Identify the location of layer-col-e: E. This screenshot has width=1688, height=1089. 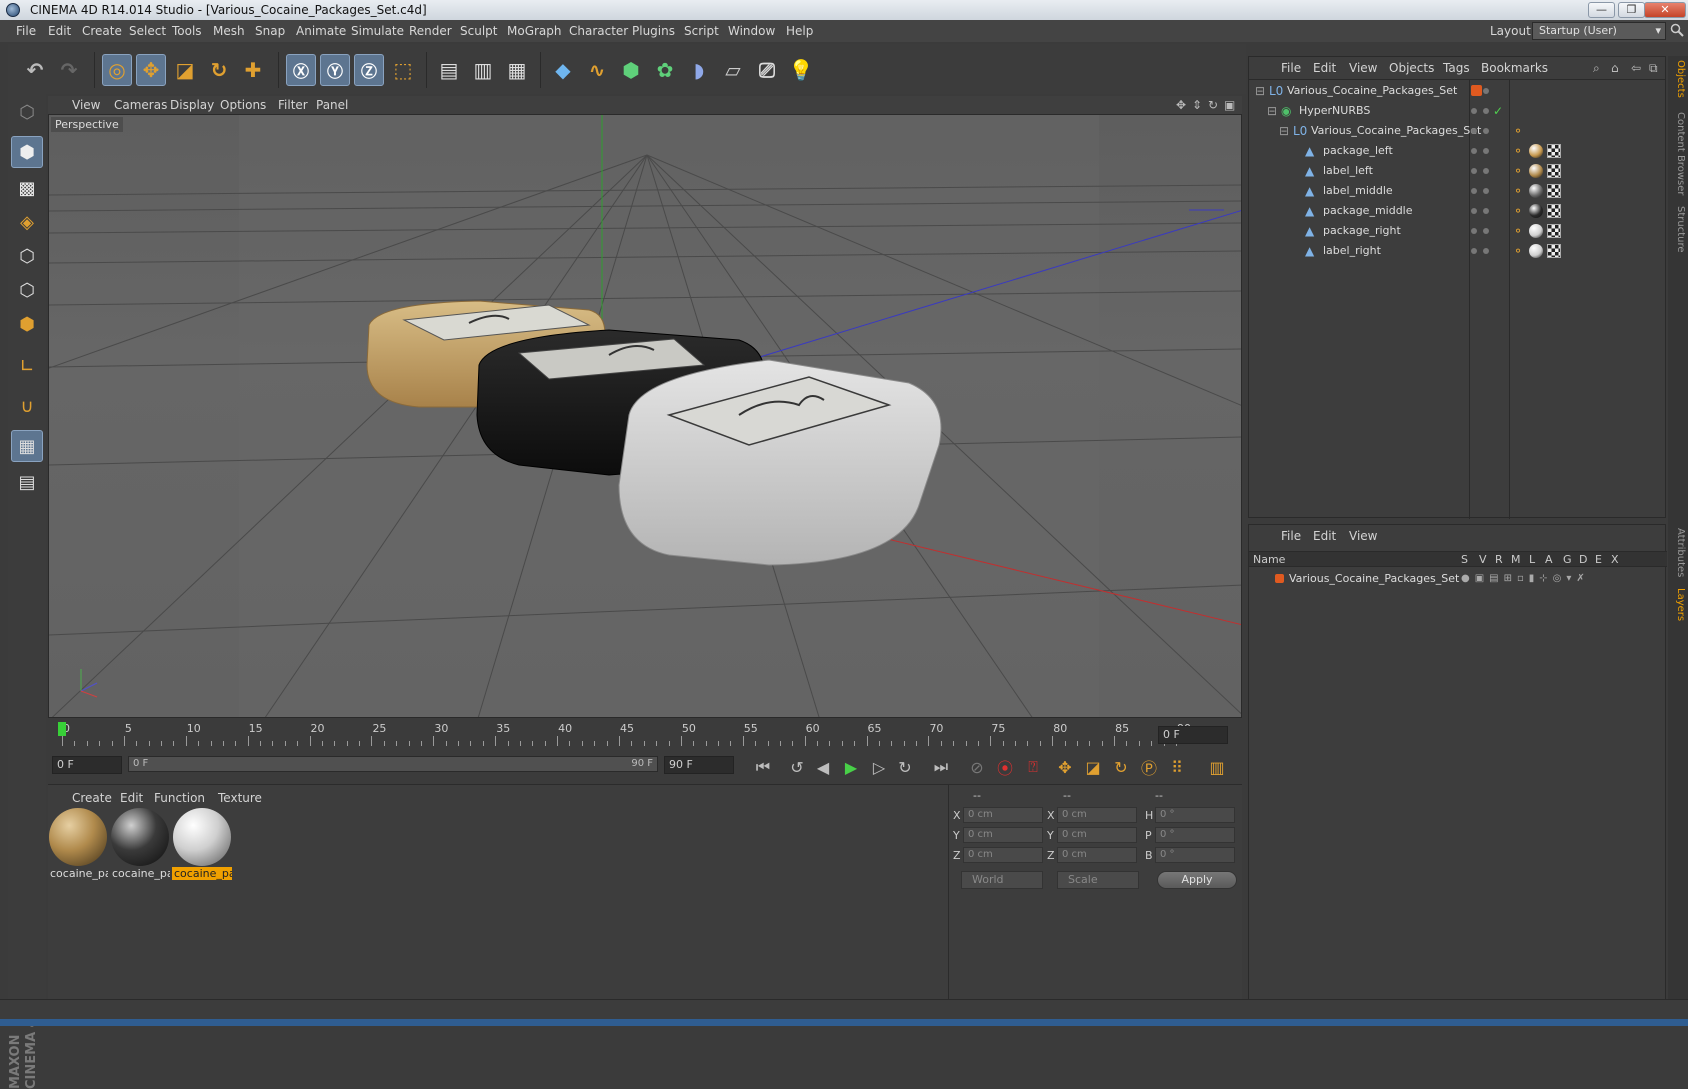
(1598, 559).